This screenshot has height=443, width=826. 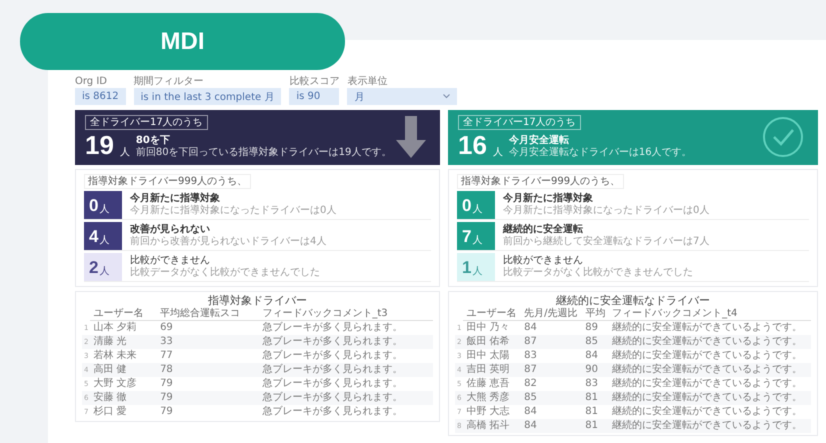 What do you see at coordinates (633, 301) in the screenshot?
I see `table-title: 継続的に安全運転なドライバー` at bounding box center [633, 301].